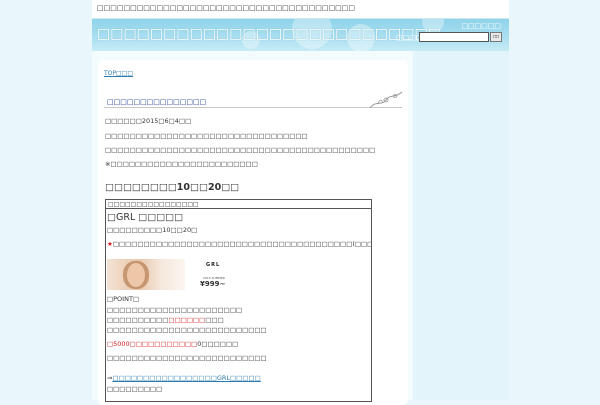 The width and height of the screenshot is (600, 405). What do you see at coordinates (206, 136) in the screenshot?
I see `article-paragraph: □□□□□□□□□□□□□□□□□□□□□□□□□□□□□□□□□` at bounding box center [206, 136].